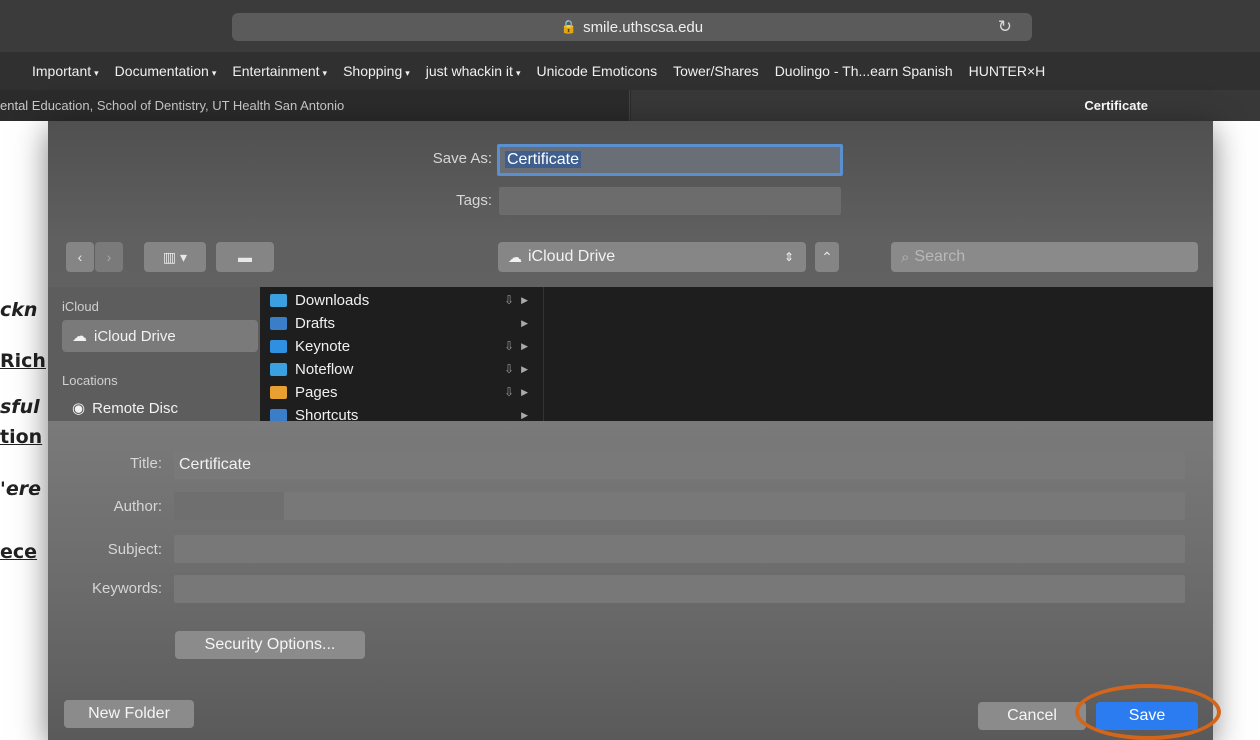 Image resolution: width=1260 pixels, height=740 pixels. Describe the element at coordinates (405, 346) in the screenshot. I see `list-item: Keynote ⇩ ▶` at that location.